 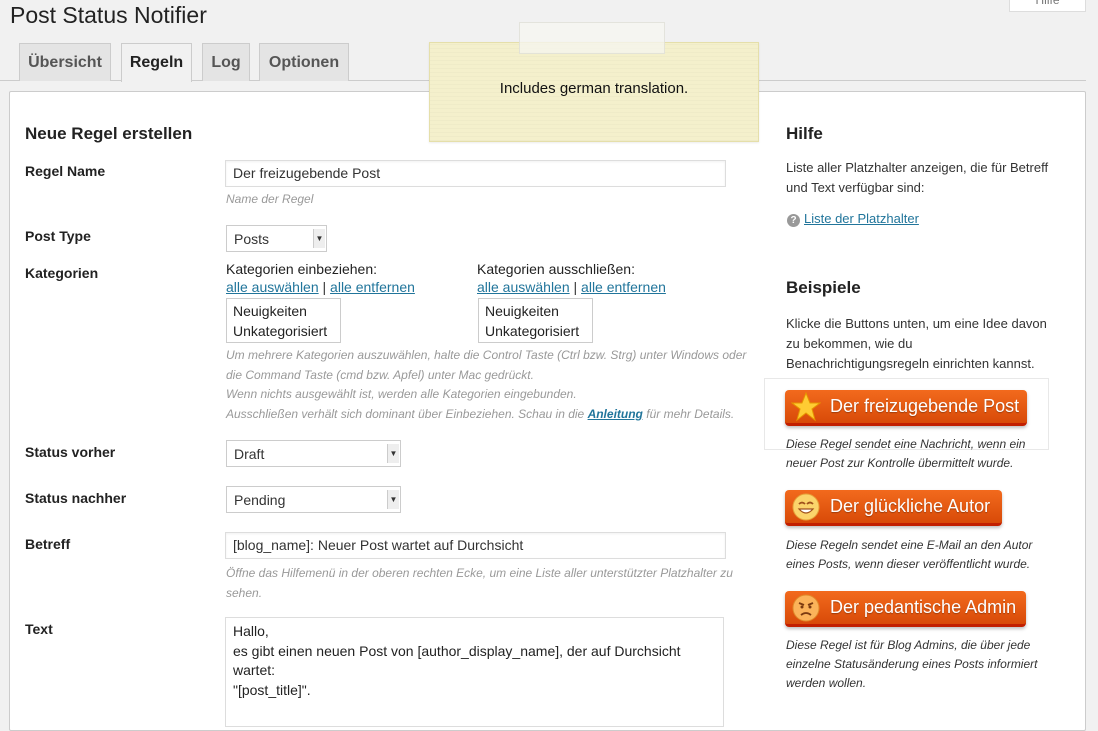 I want to click on subject-desc-line: sehen., so click(x=244, y=592).